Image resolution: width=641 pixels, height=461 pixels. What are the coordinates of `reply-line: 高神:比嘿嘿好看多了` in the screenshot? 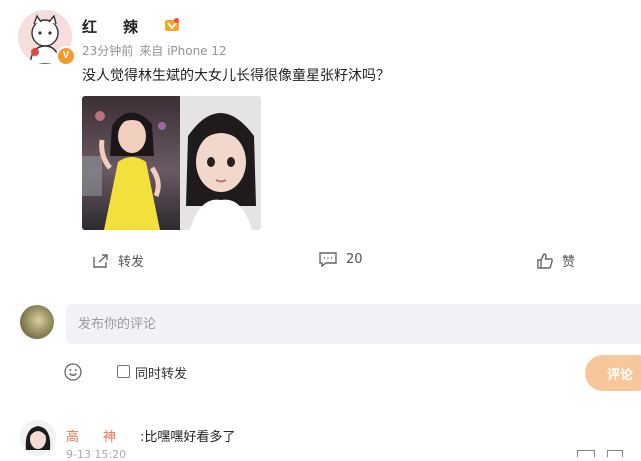 It's located at (150, 435).